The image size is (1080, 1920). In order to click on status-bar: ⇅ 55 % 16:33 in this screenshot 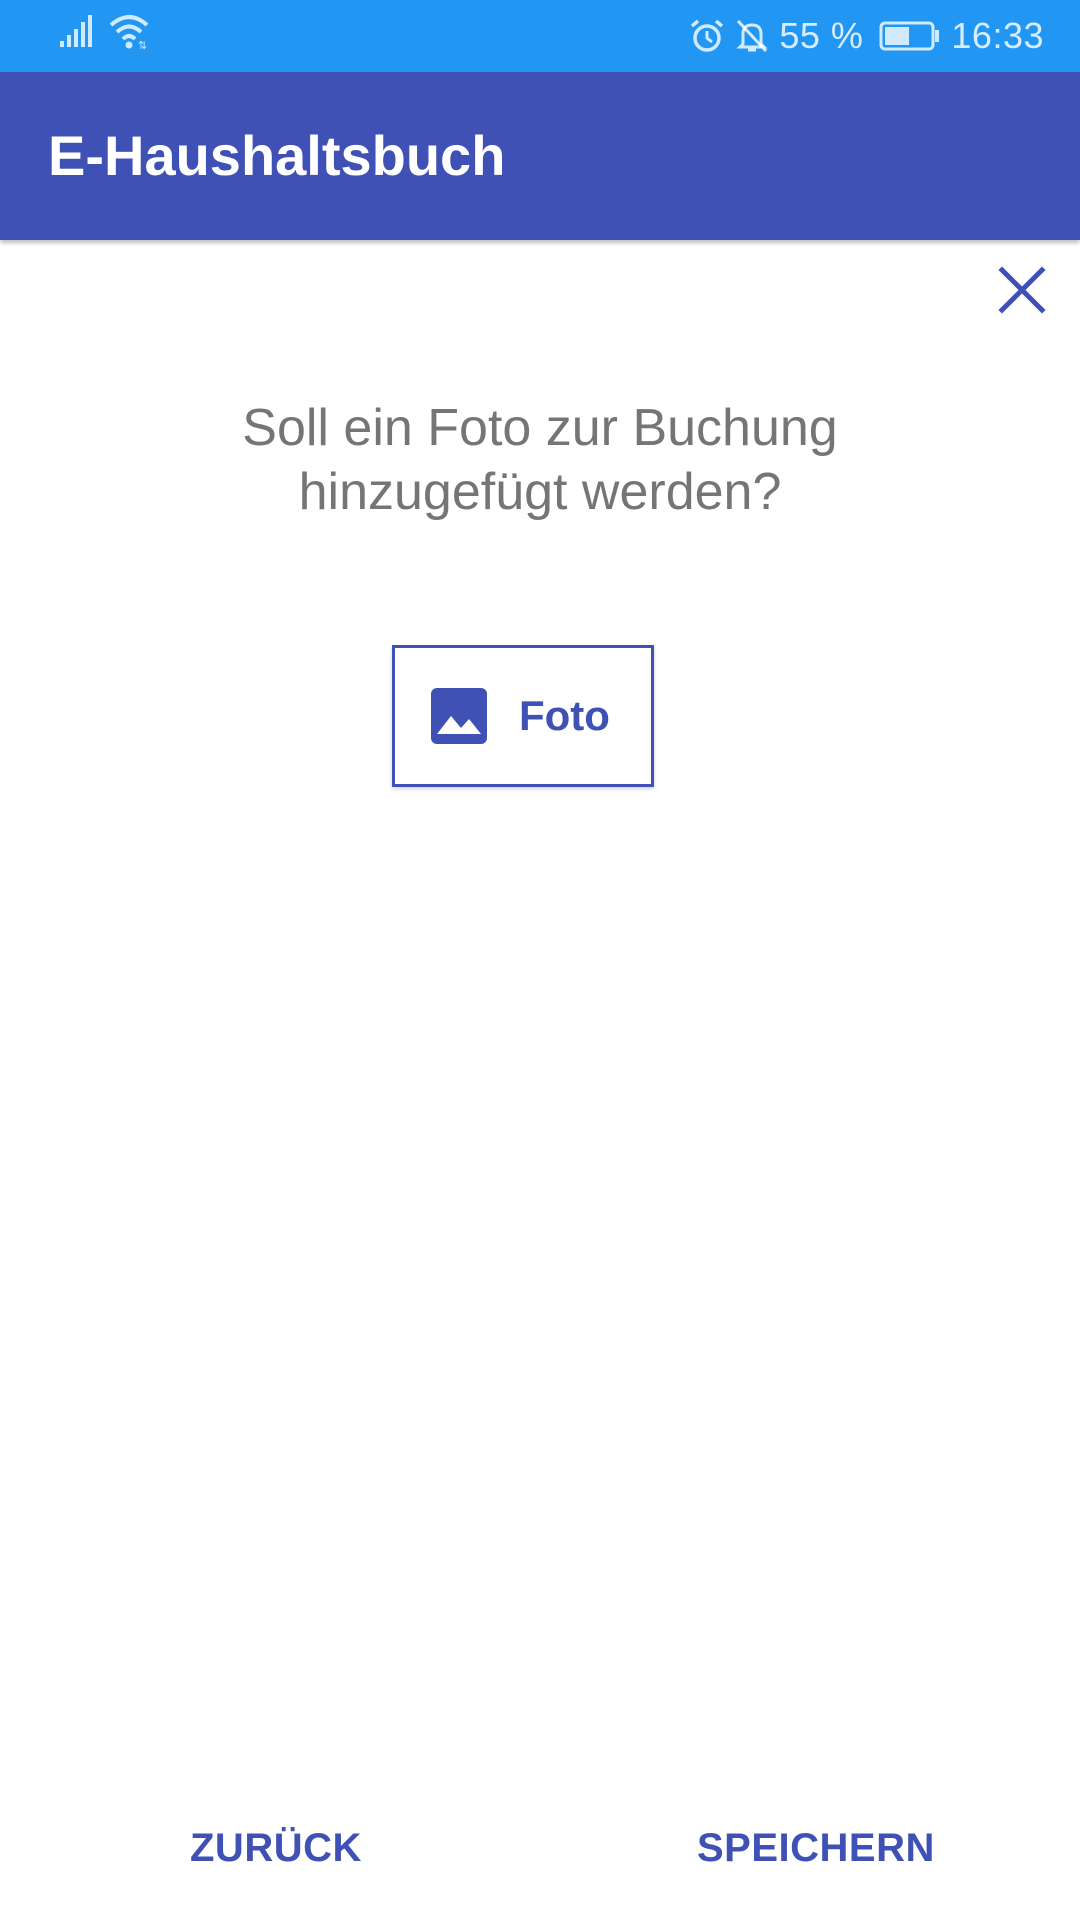, I will do `click(540, 36)`.